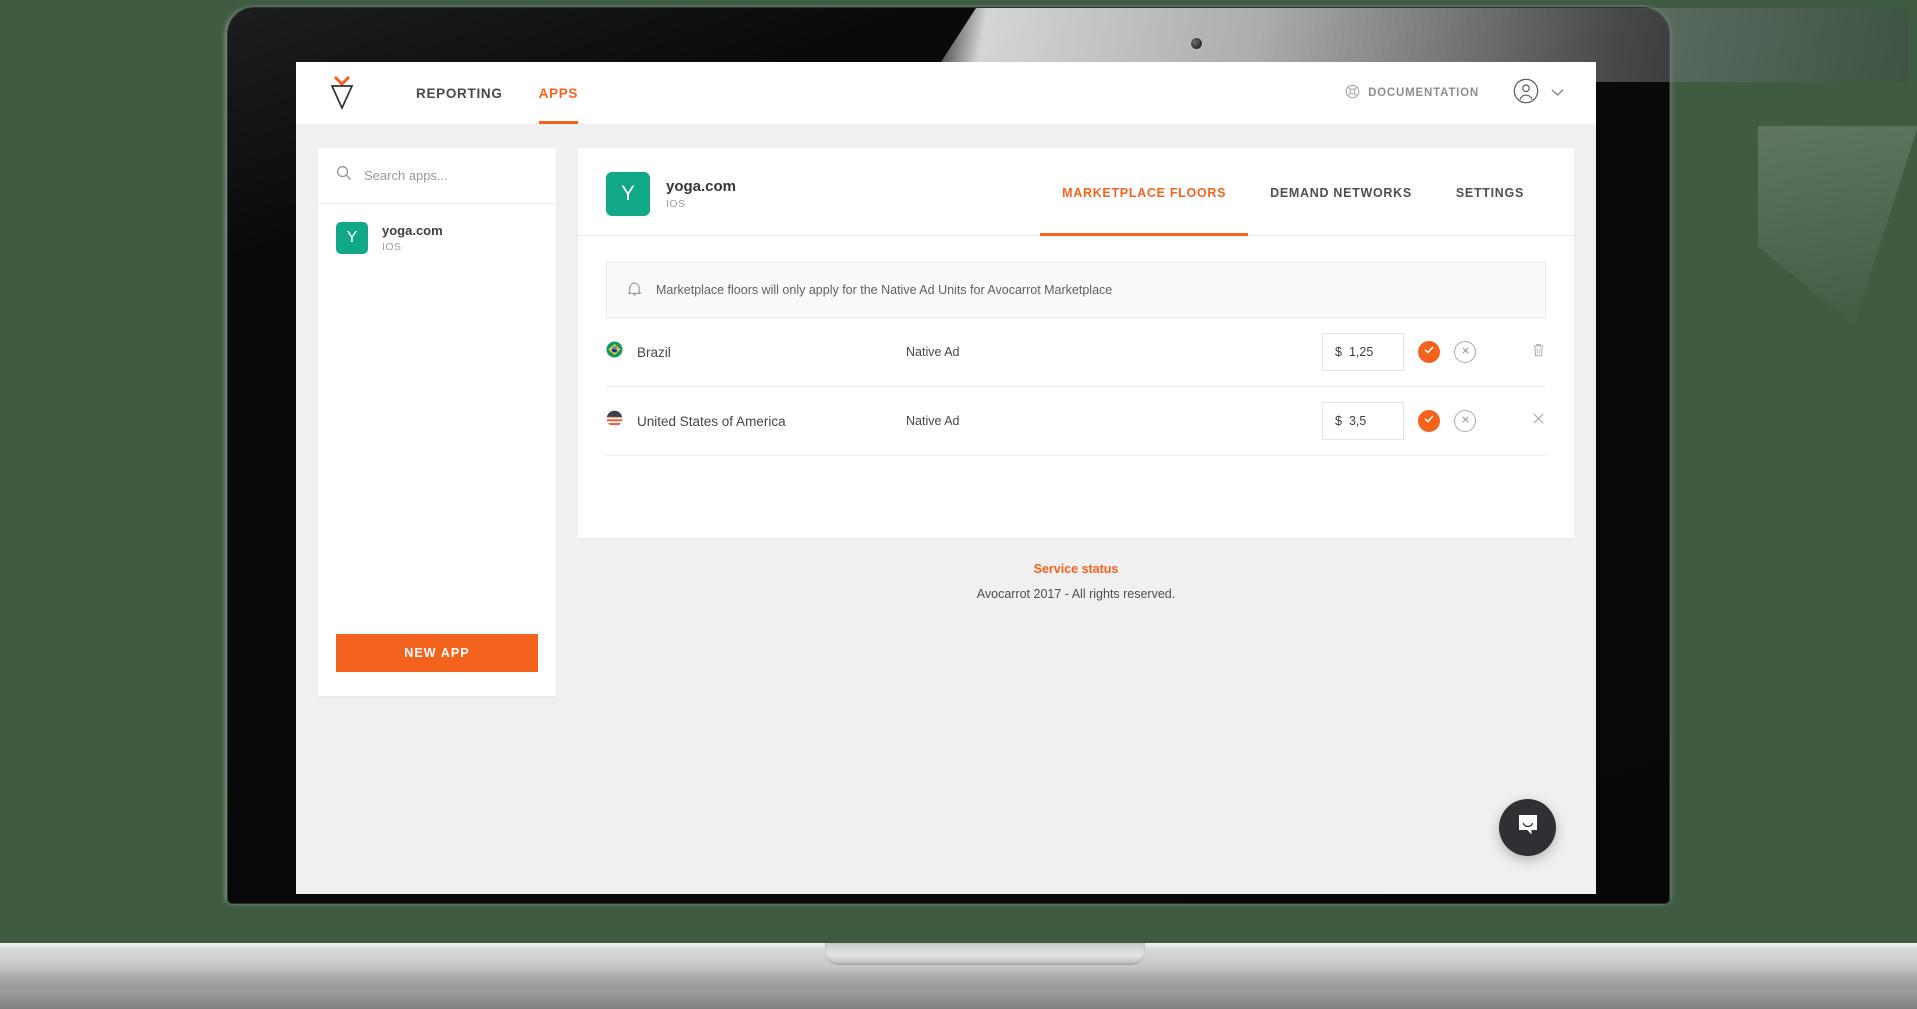  What do you see at coordinates (392, 246) in the screenshot?
I see `app-list-item-platform: IOS` at bounding box center [392, 246].